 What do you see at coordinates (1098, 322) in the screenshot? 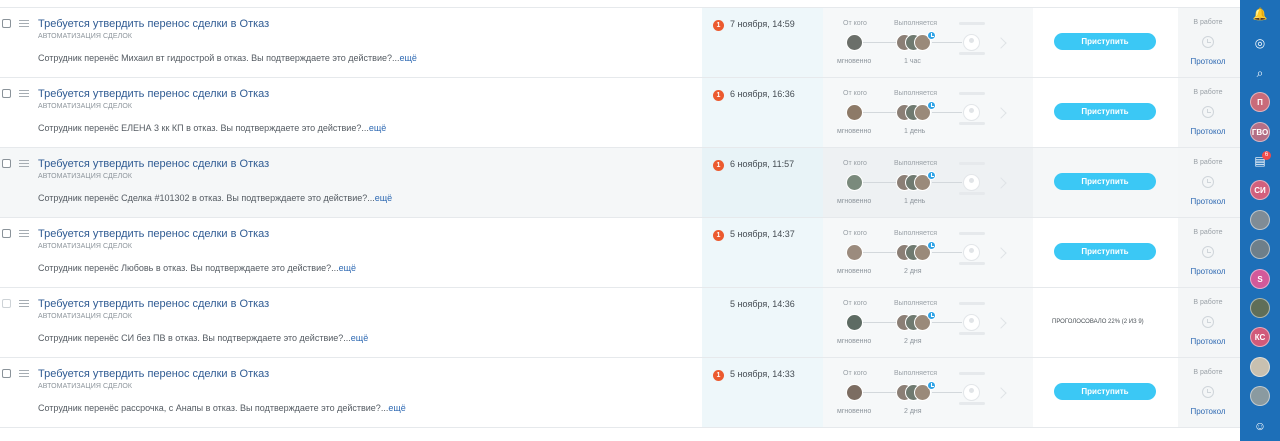
I see `voting-status: ПРОГОЛОСОВАЛО 22% (2 ИЗ 9)` at bounding box center [1098, 322].